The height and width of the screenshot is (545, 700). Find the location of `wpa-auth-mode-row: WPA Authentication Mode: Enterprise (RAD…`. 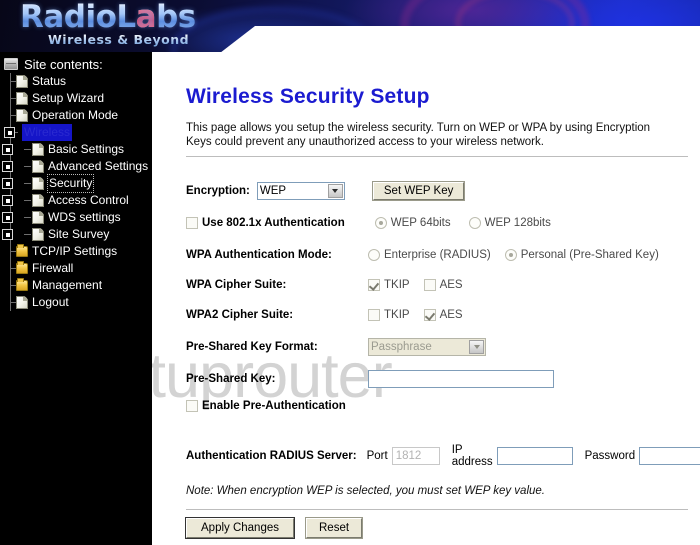

wpa-auth-mode-row: WPA Authentication Mode: Enterprise (RAD… is located at coordinates (422, 255).